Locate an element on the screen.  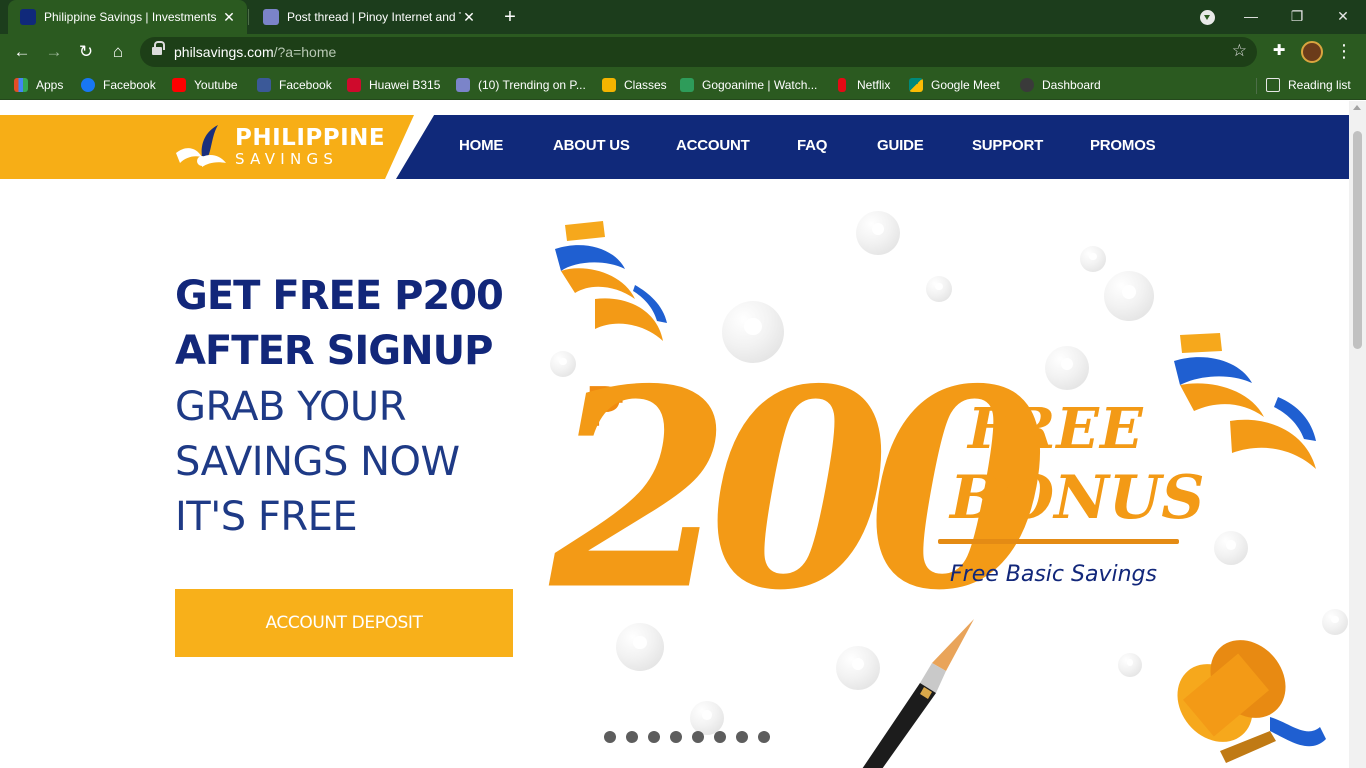
nav-guide: GUIDE is located at coordinates (900, 145).